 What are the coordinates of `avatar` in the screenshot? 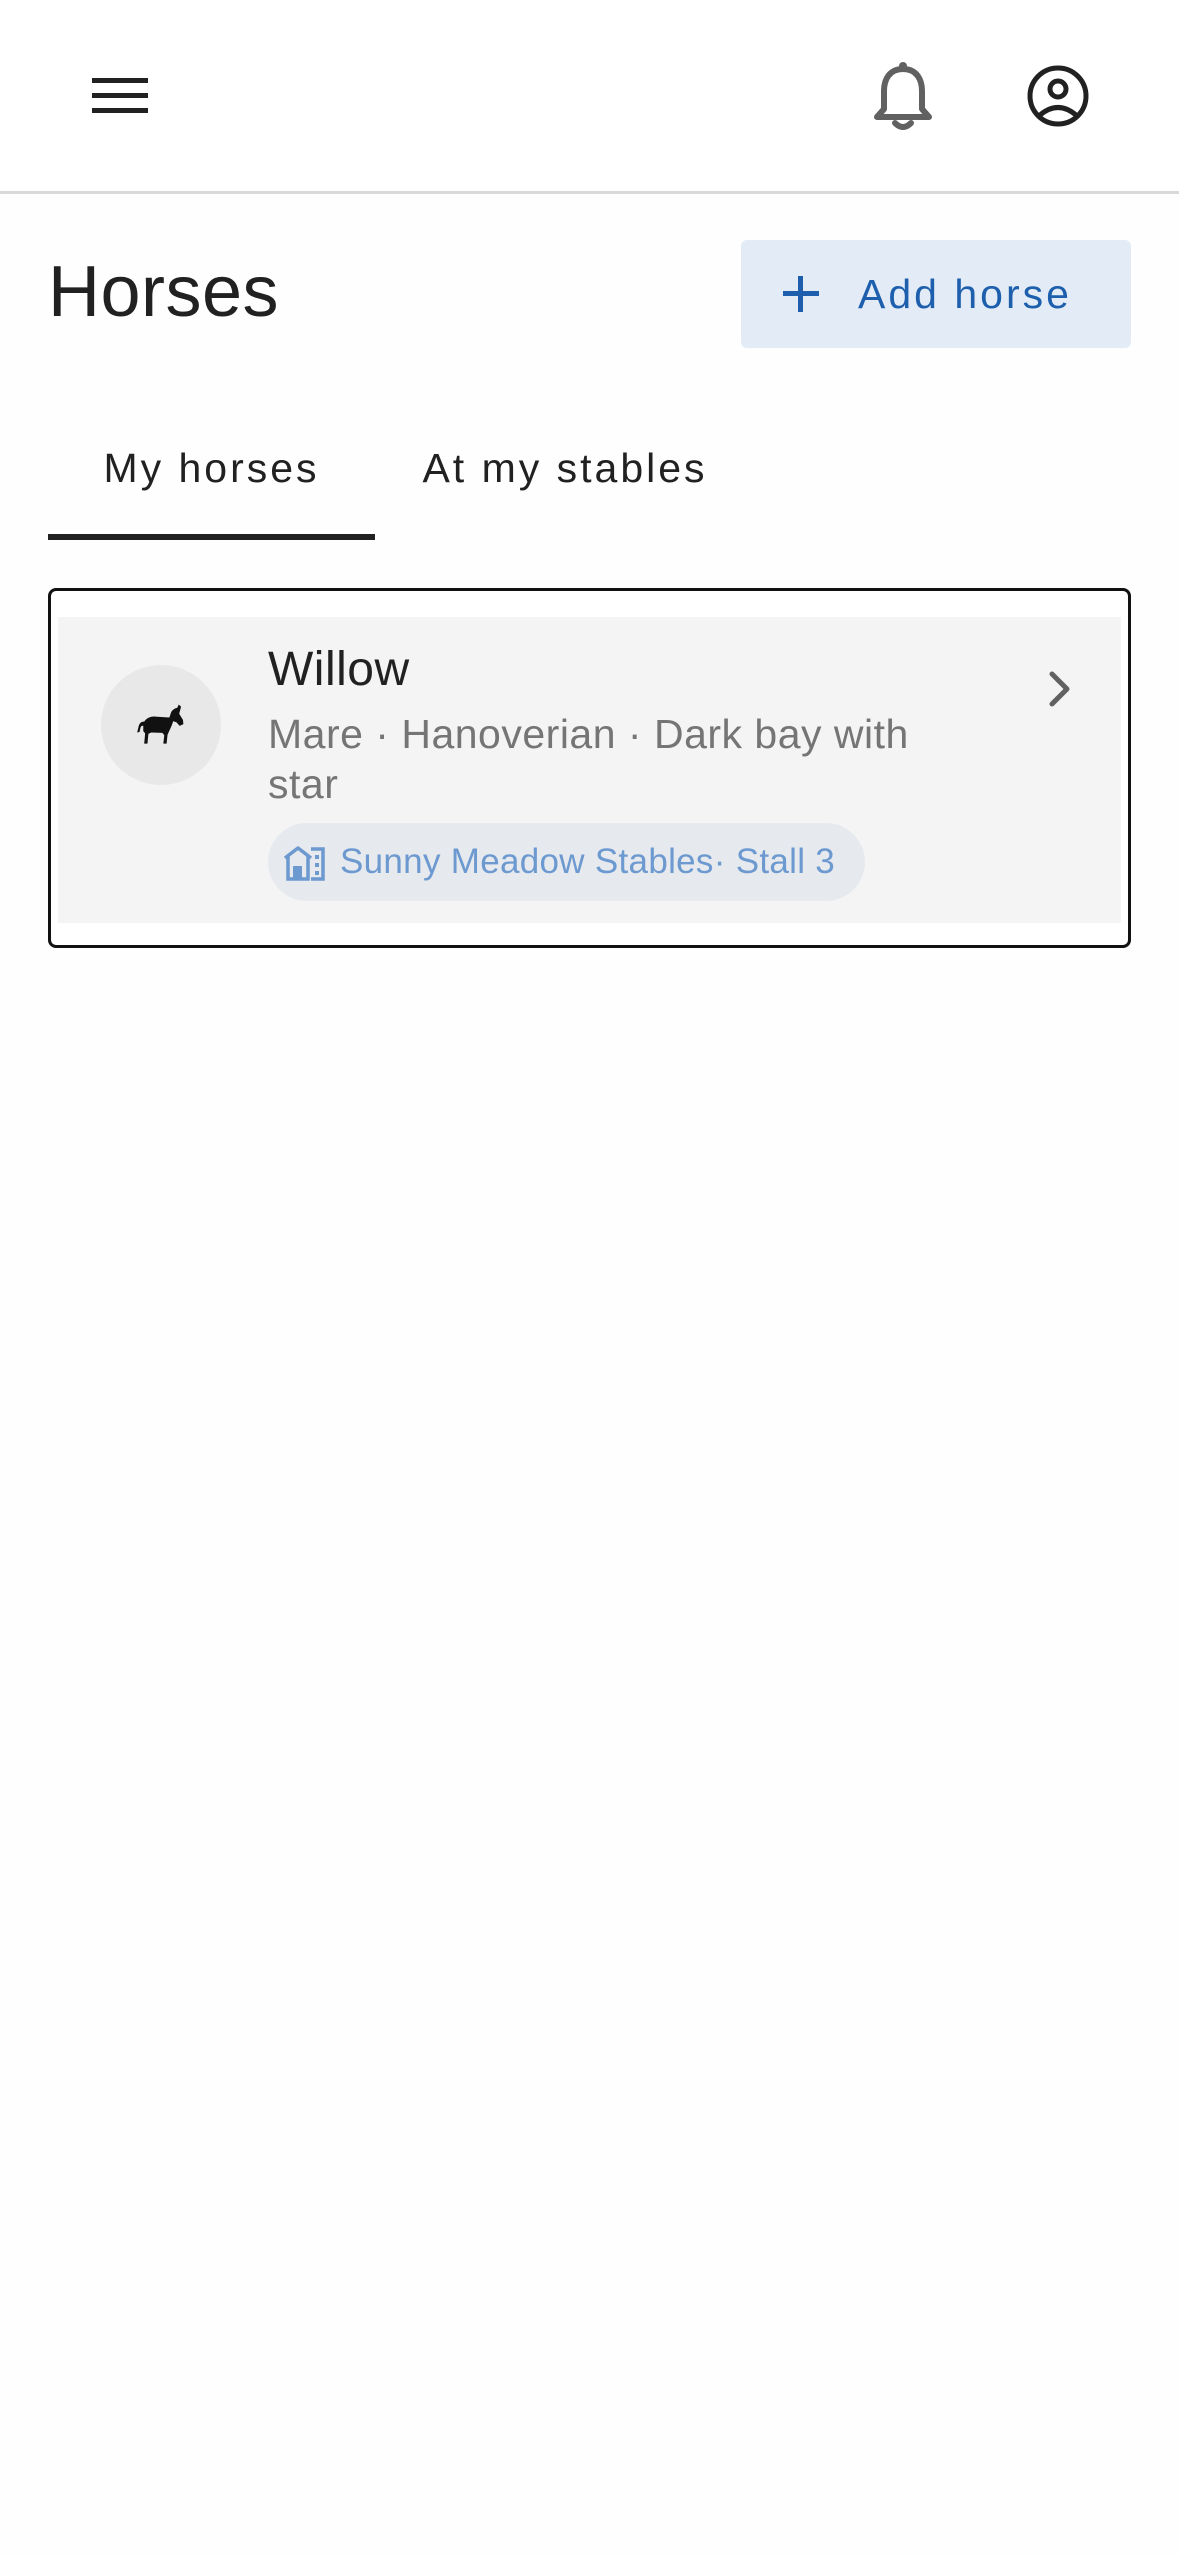 It's located at (161, 725).